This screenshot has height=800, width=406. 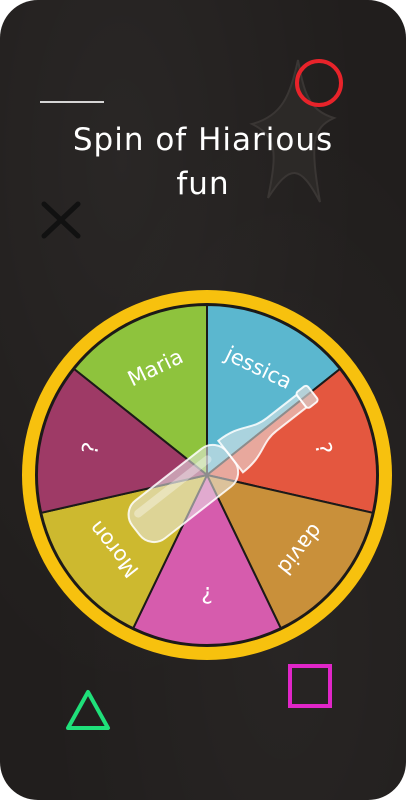 What do you see at coordinates (319, 83) in the screenshot?
I see `circle-icon` at bounding box center [319, 83].